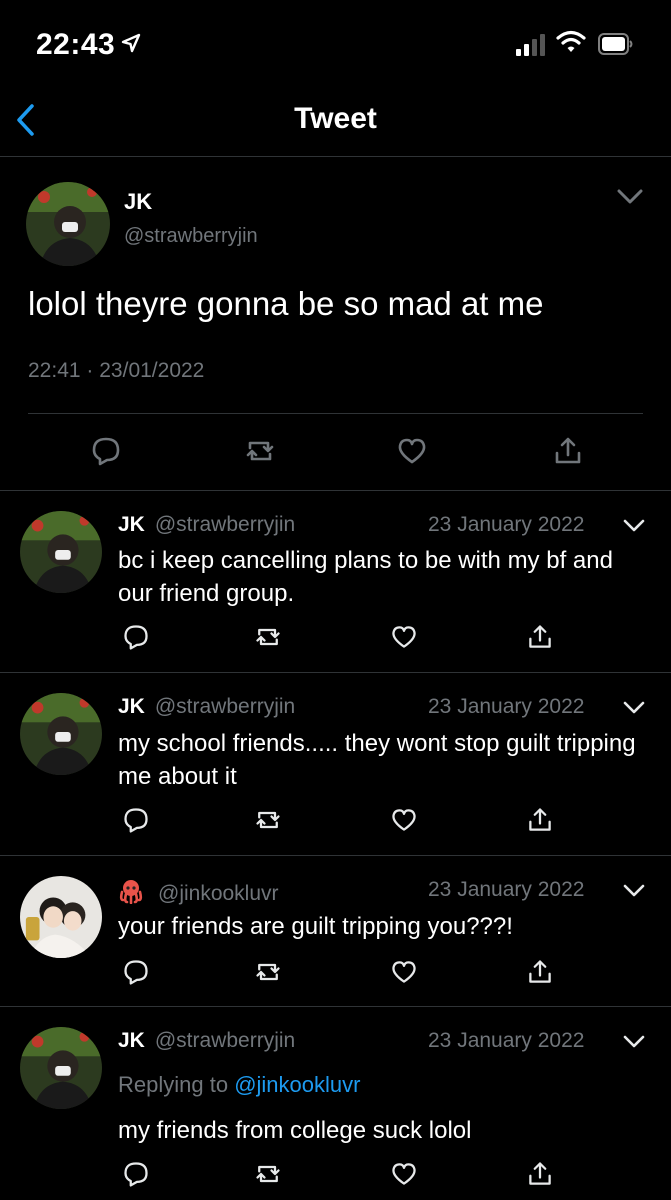  I want to click on replying-to: Replying to @jinkookluvr, so click(239, 1085).